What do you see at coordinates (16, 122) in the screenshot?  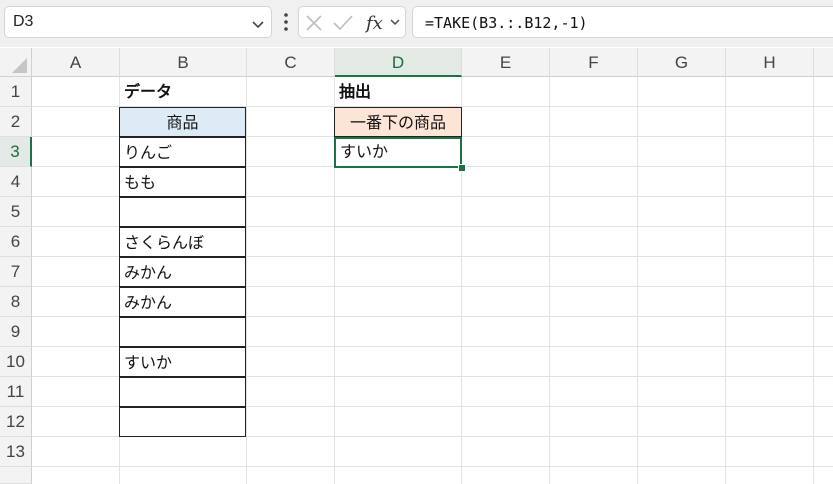 I see `row-header-2: 2` at bounding box center [16, 122].